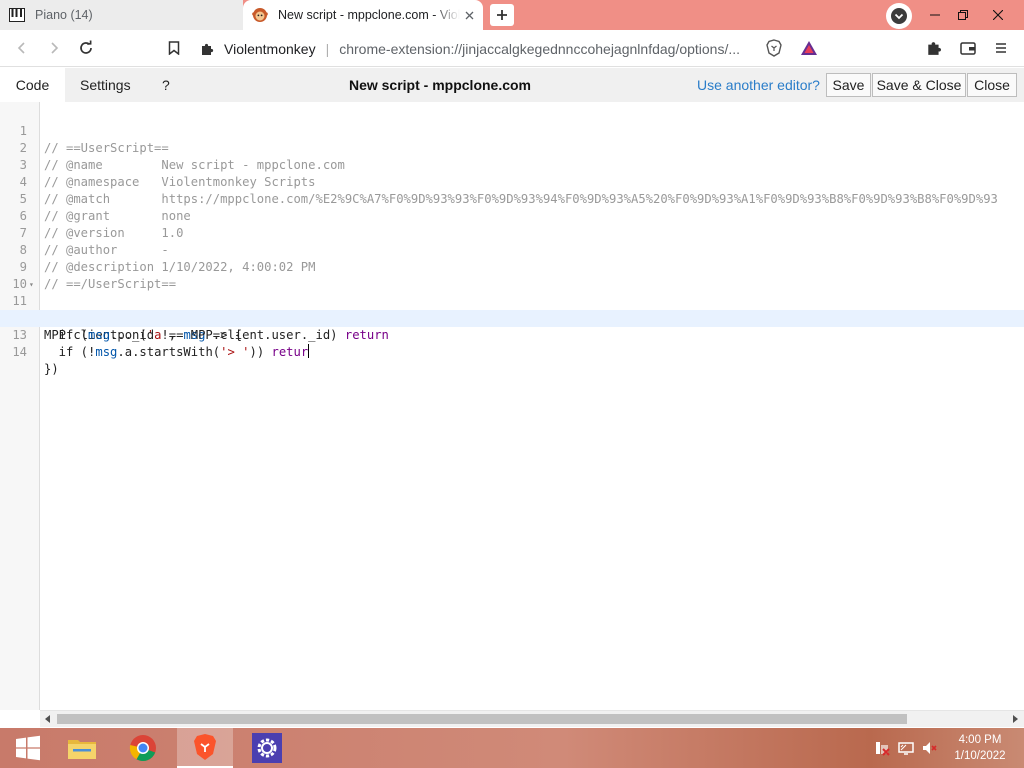 The width and height of the screenshot is (1024, 768). I want to click on close-icon, so click(998, 15).